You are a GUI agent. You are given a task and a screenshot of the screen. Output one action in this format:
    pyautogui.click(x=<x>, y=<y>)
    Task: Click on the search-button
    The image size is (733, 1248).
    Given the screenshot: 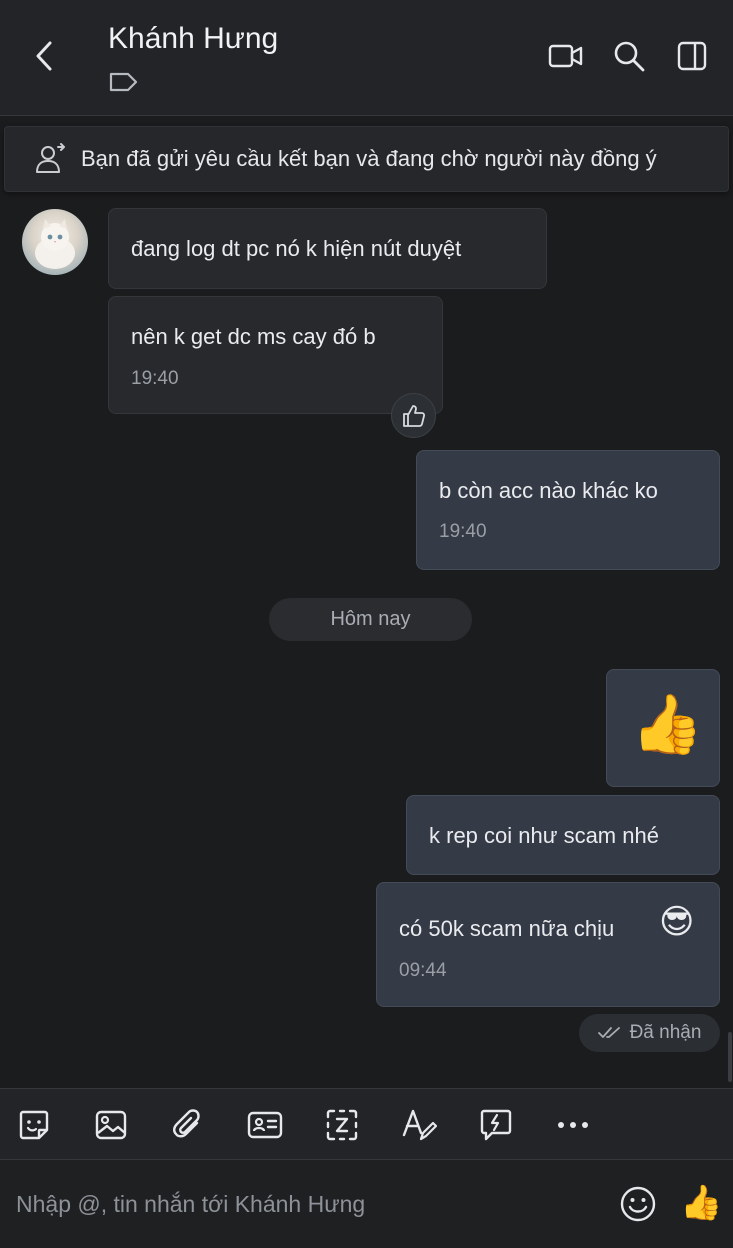 What is the action you would take?
    pyautogui.click(x=629, y=56)
    